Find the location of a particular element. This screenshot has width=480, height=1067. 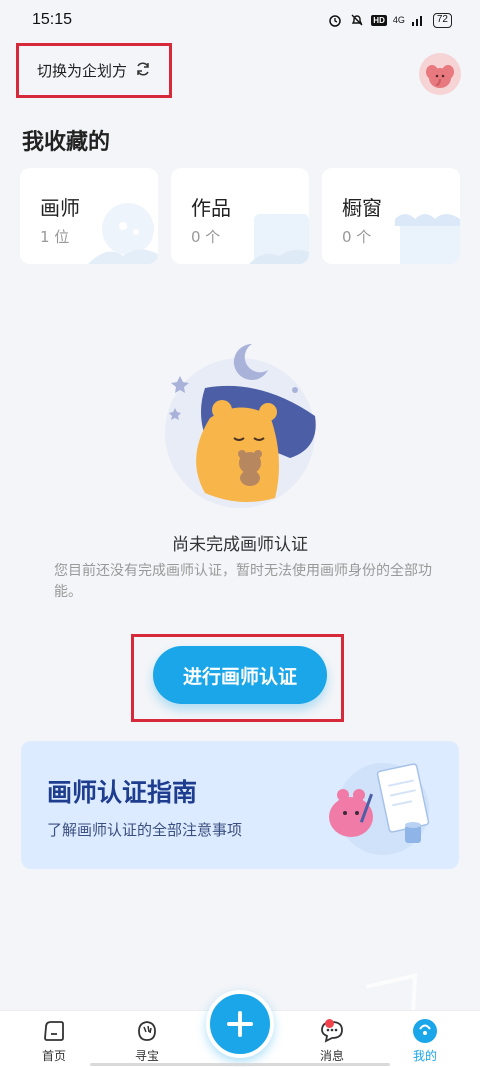

fav-card-showcase: 橱窗 0 个 is located at coordinates (391, 216).